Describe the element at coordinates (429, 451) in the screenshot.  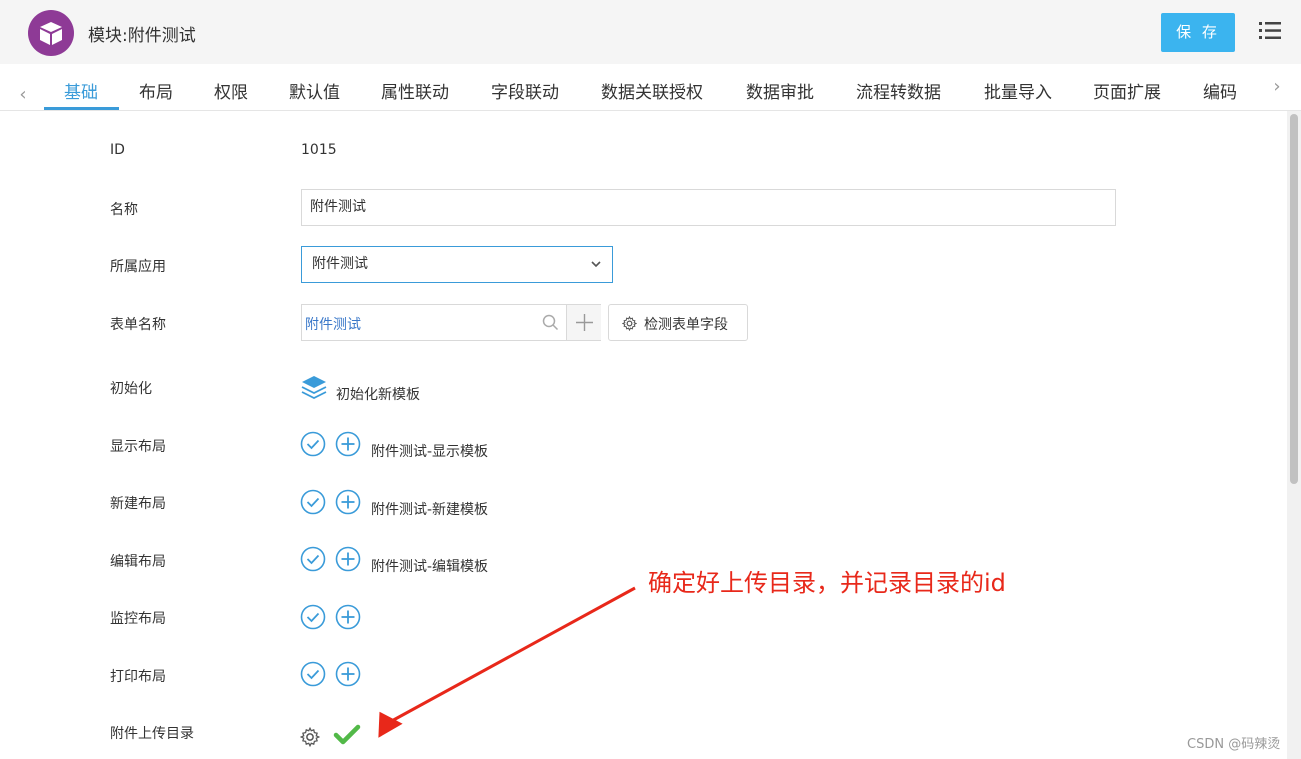
I see `display-template-link: 附件测试-显示模板` at that location.